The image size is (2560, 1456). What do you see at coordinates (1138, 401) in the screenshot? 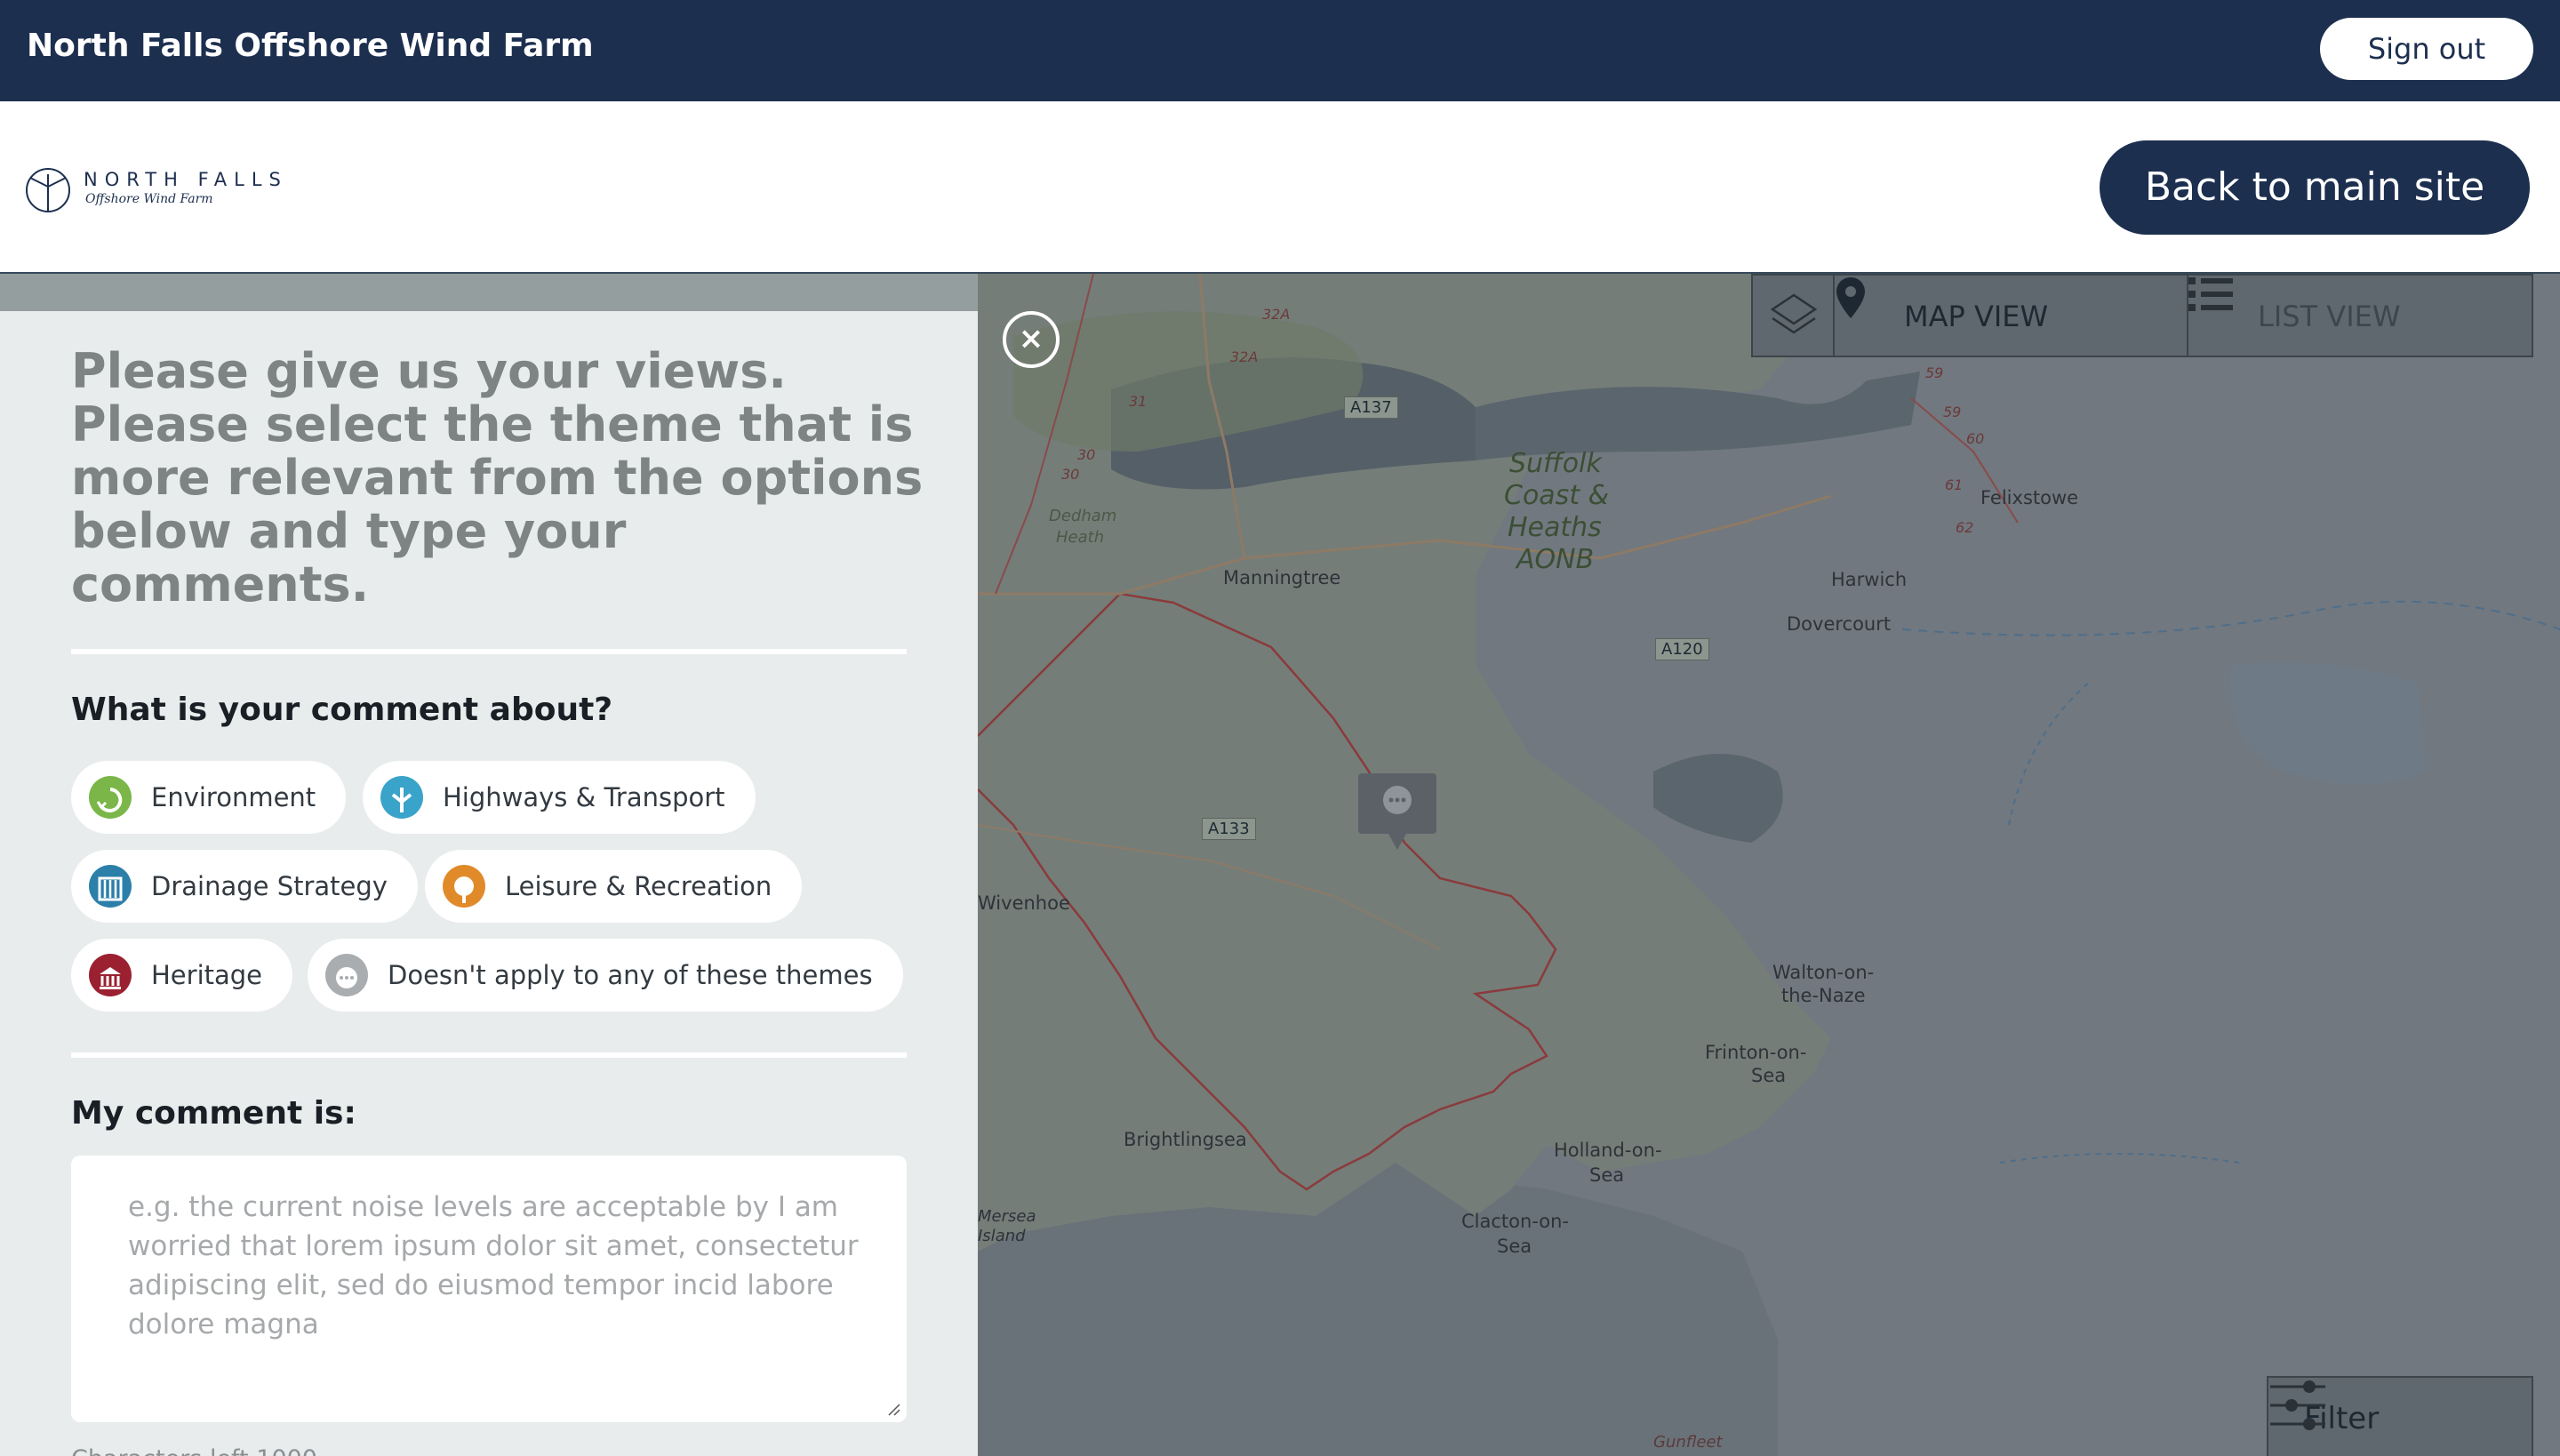
I see `road-number-label: 31` at bounding box center [1138, 401].